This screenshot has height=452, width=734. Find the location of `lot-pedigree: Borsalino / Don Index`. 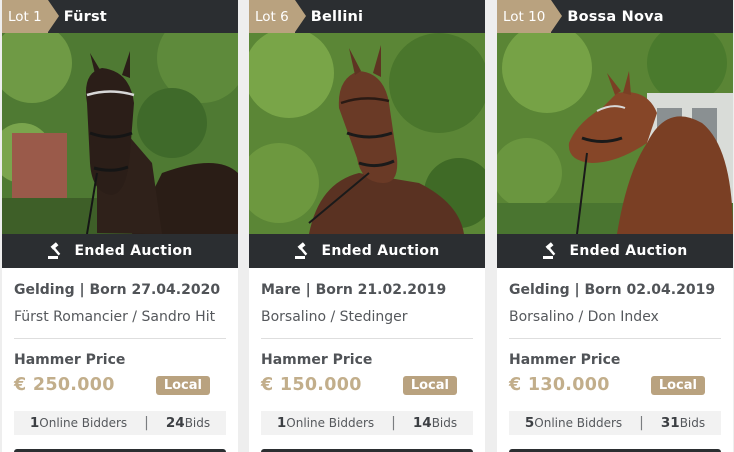

lot-pedigree: Borsalino / Don Index is located at coordinates (584, 317).